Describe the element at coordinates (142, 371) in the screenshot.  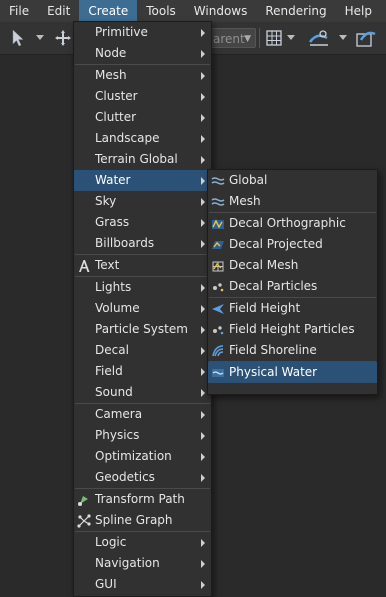
I see `create-item-field: Field` at that location.